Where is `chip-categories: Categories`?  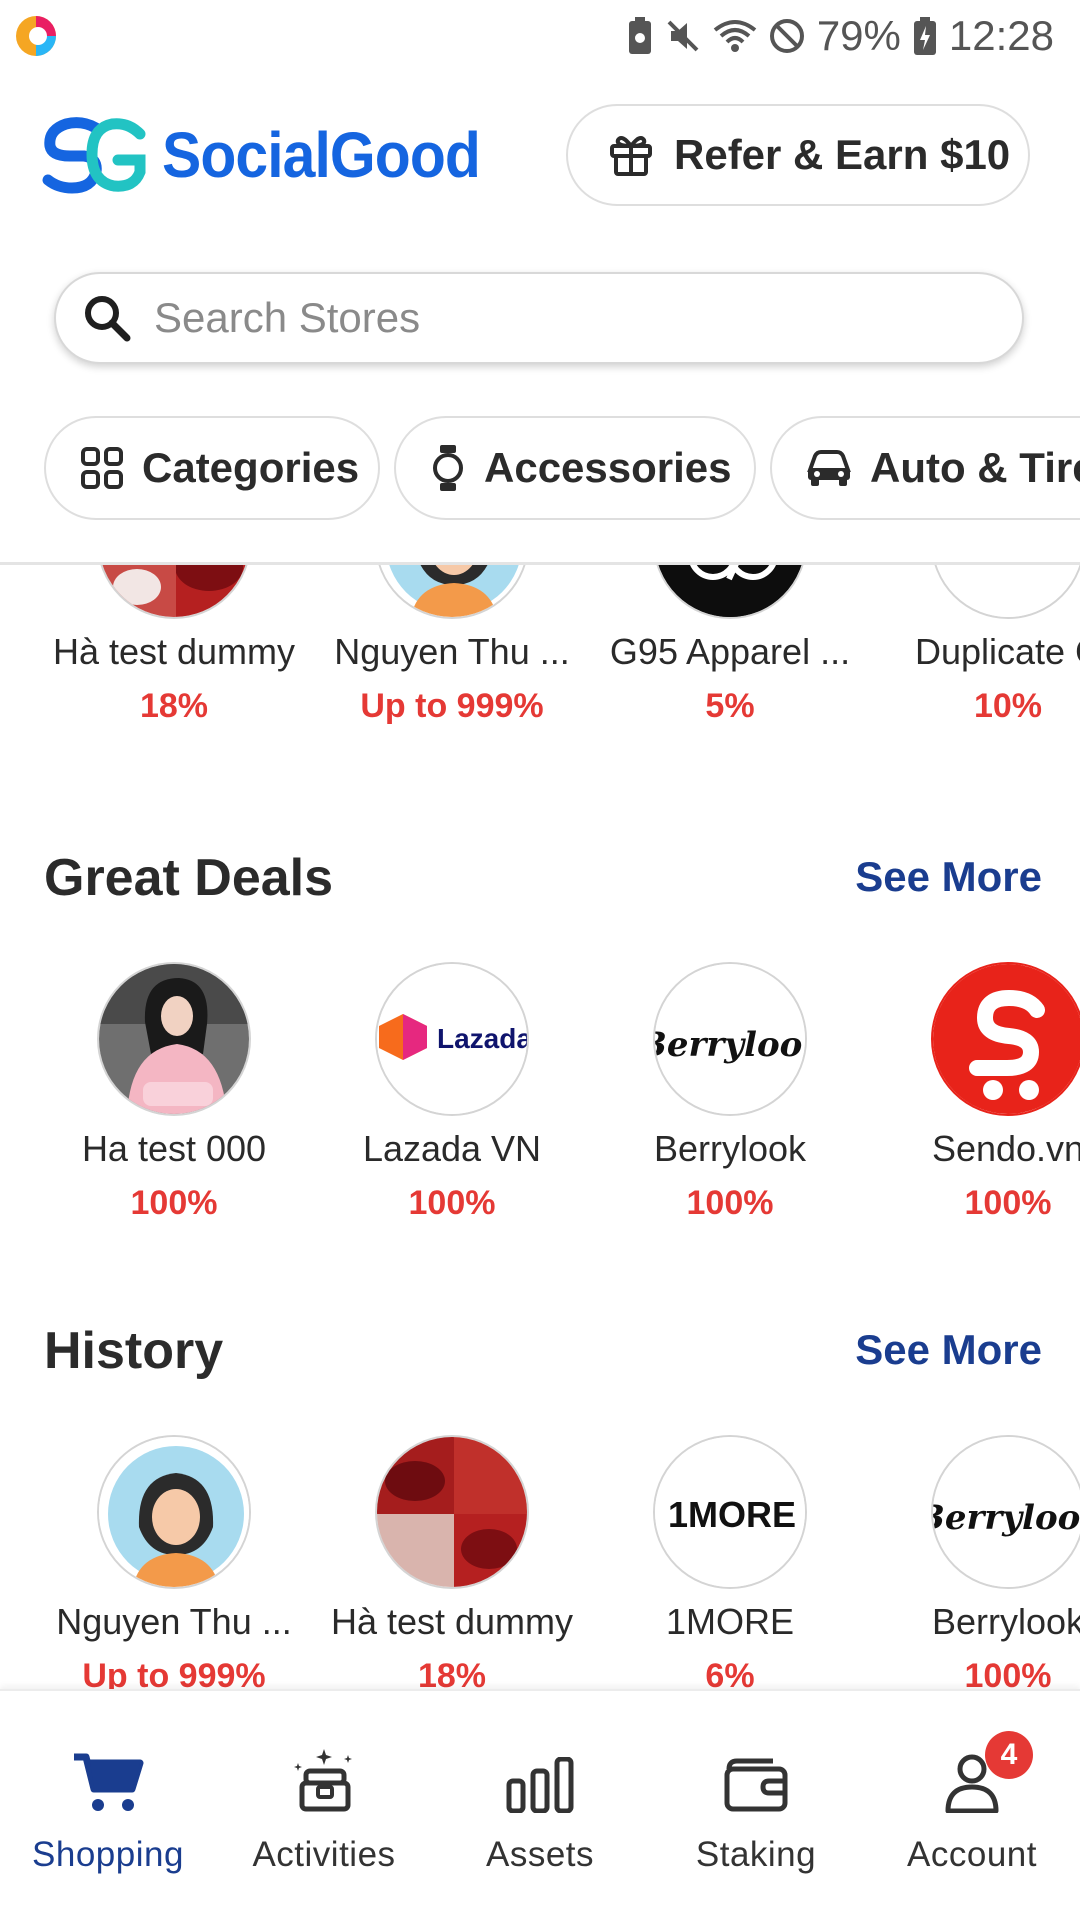
chip-categories: Categories is located at coordinates (212, 468).